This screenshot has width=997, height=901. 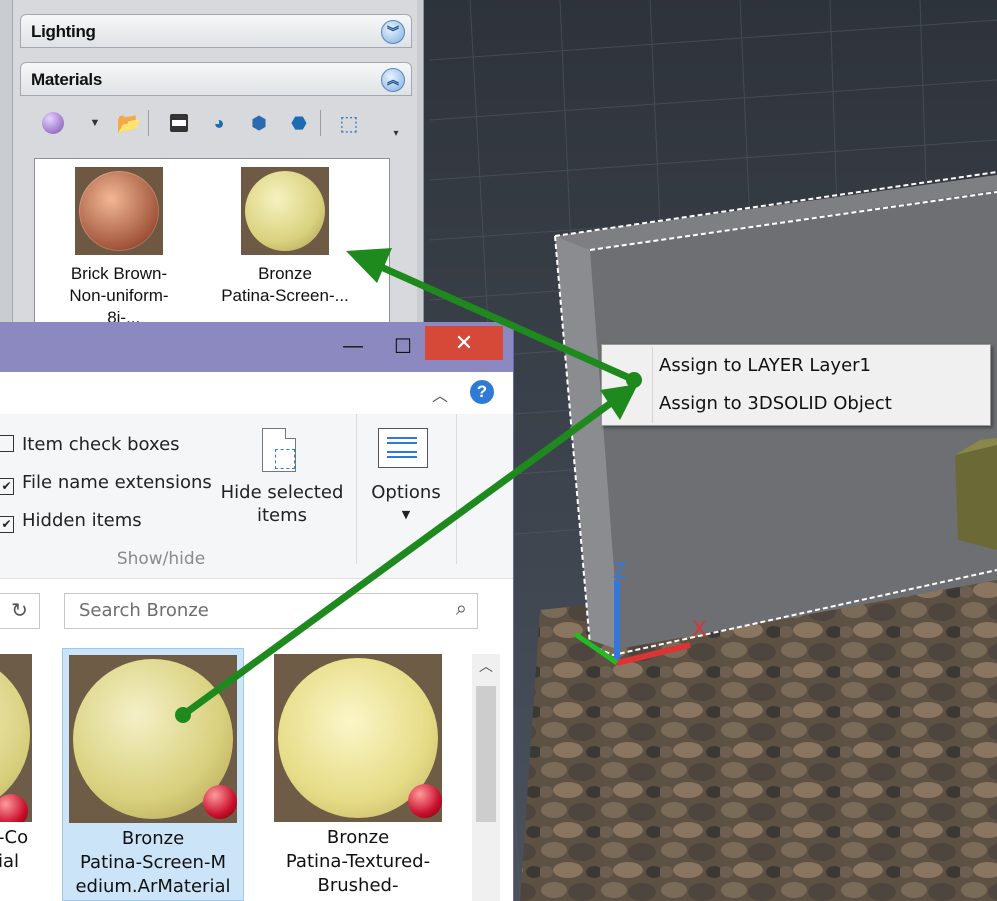 I want to click on small-cube, so click(x=976, y=497).